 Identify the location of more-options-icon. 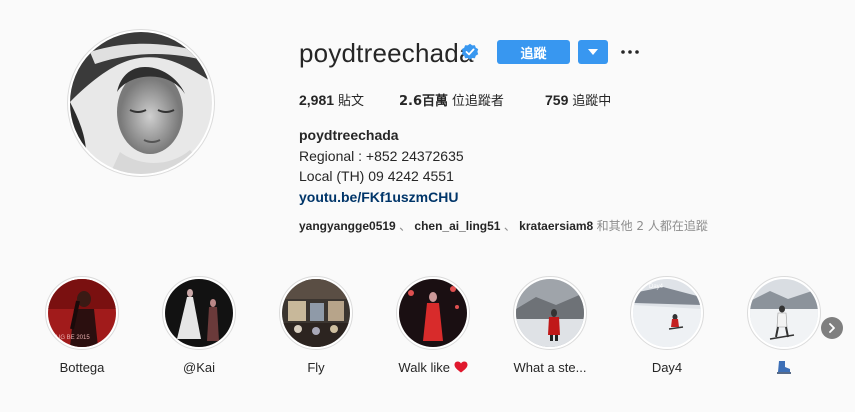
(630, 52).